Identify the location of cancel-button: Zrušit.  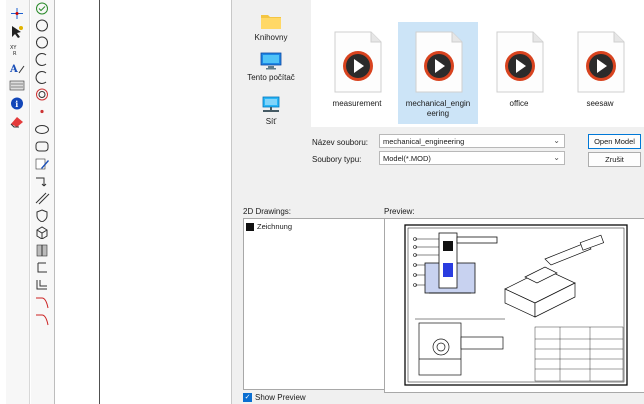
(614, 159).